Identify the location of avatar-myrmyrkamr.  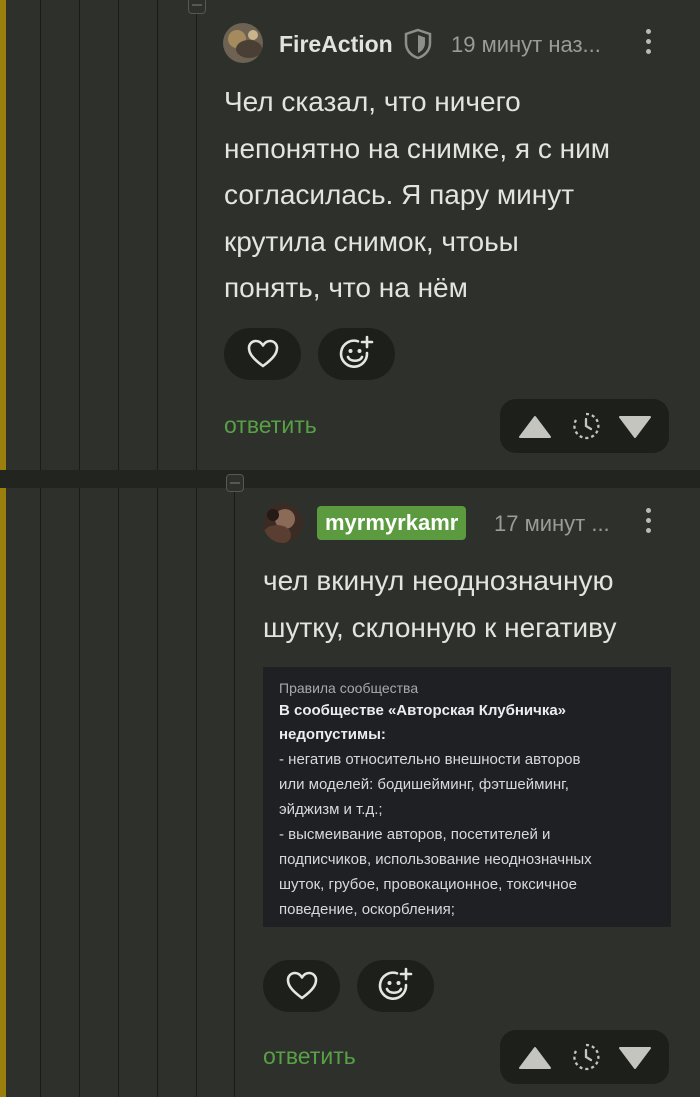
(283, 523).